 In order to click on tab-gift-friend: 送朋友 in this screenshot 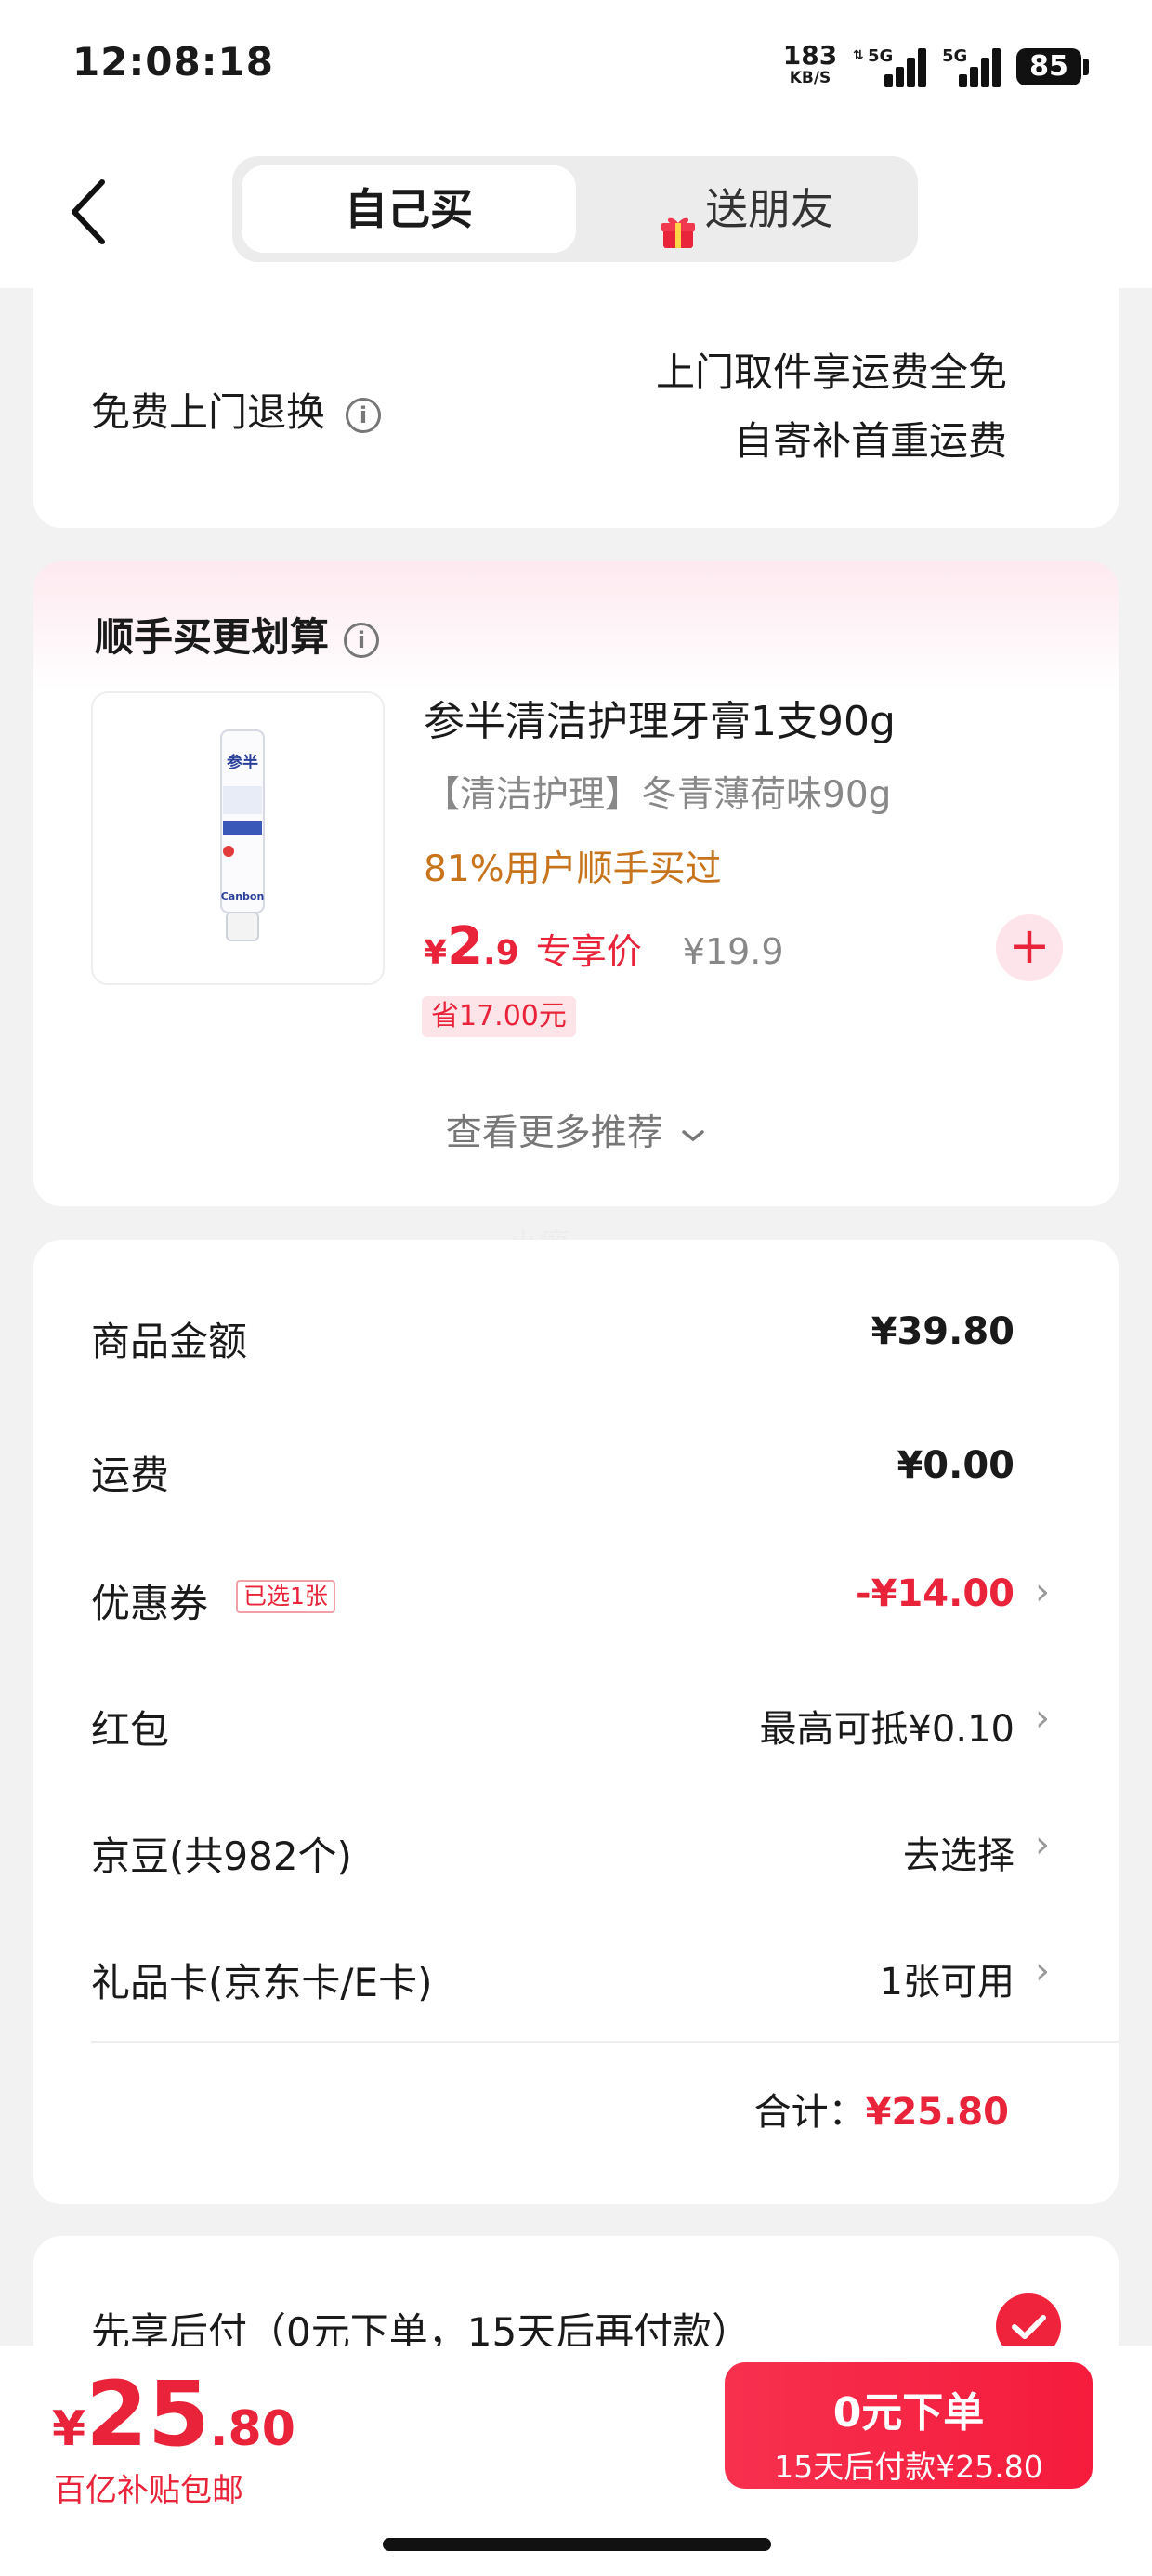, I will do `click(747, 209)`.